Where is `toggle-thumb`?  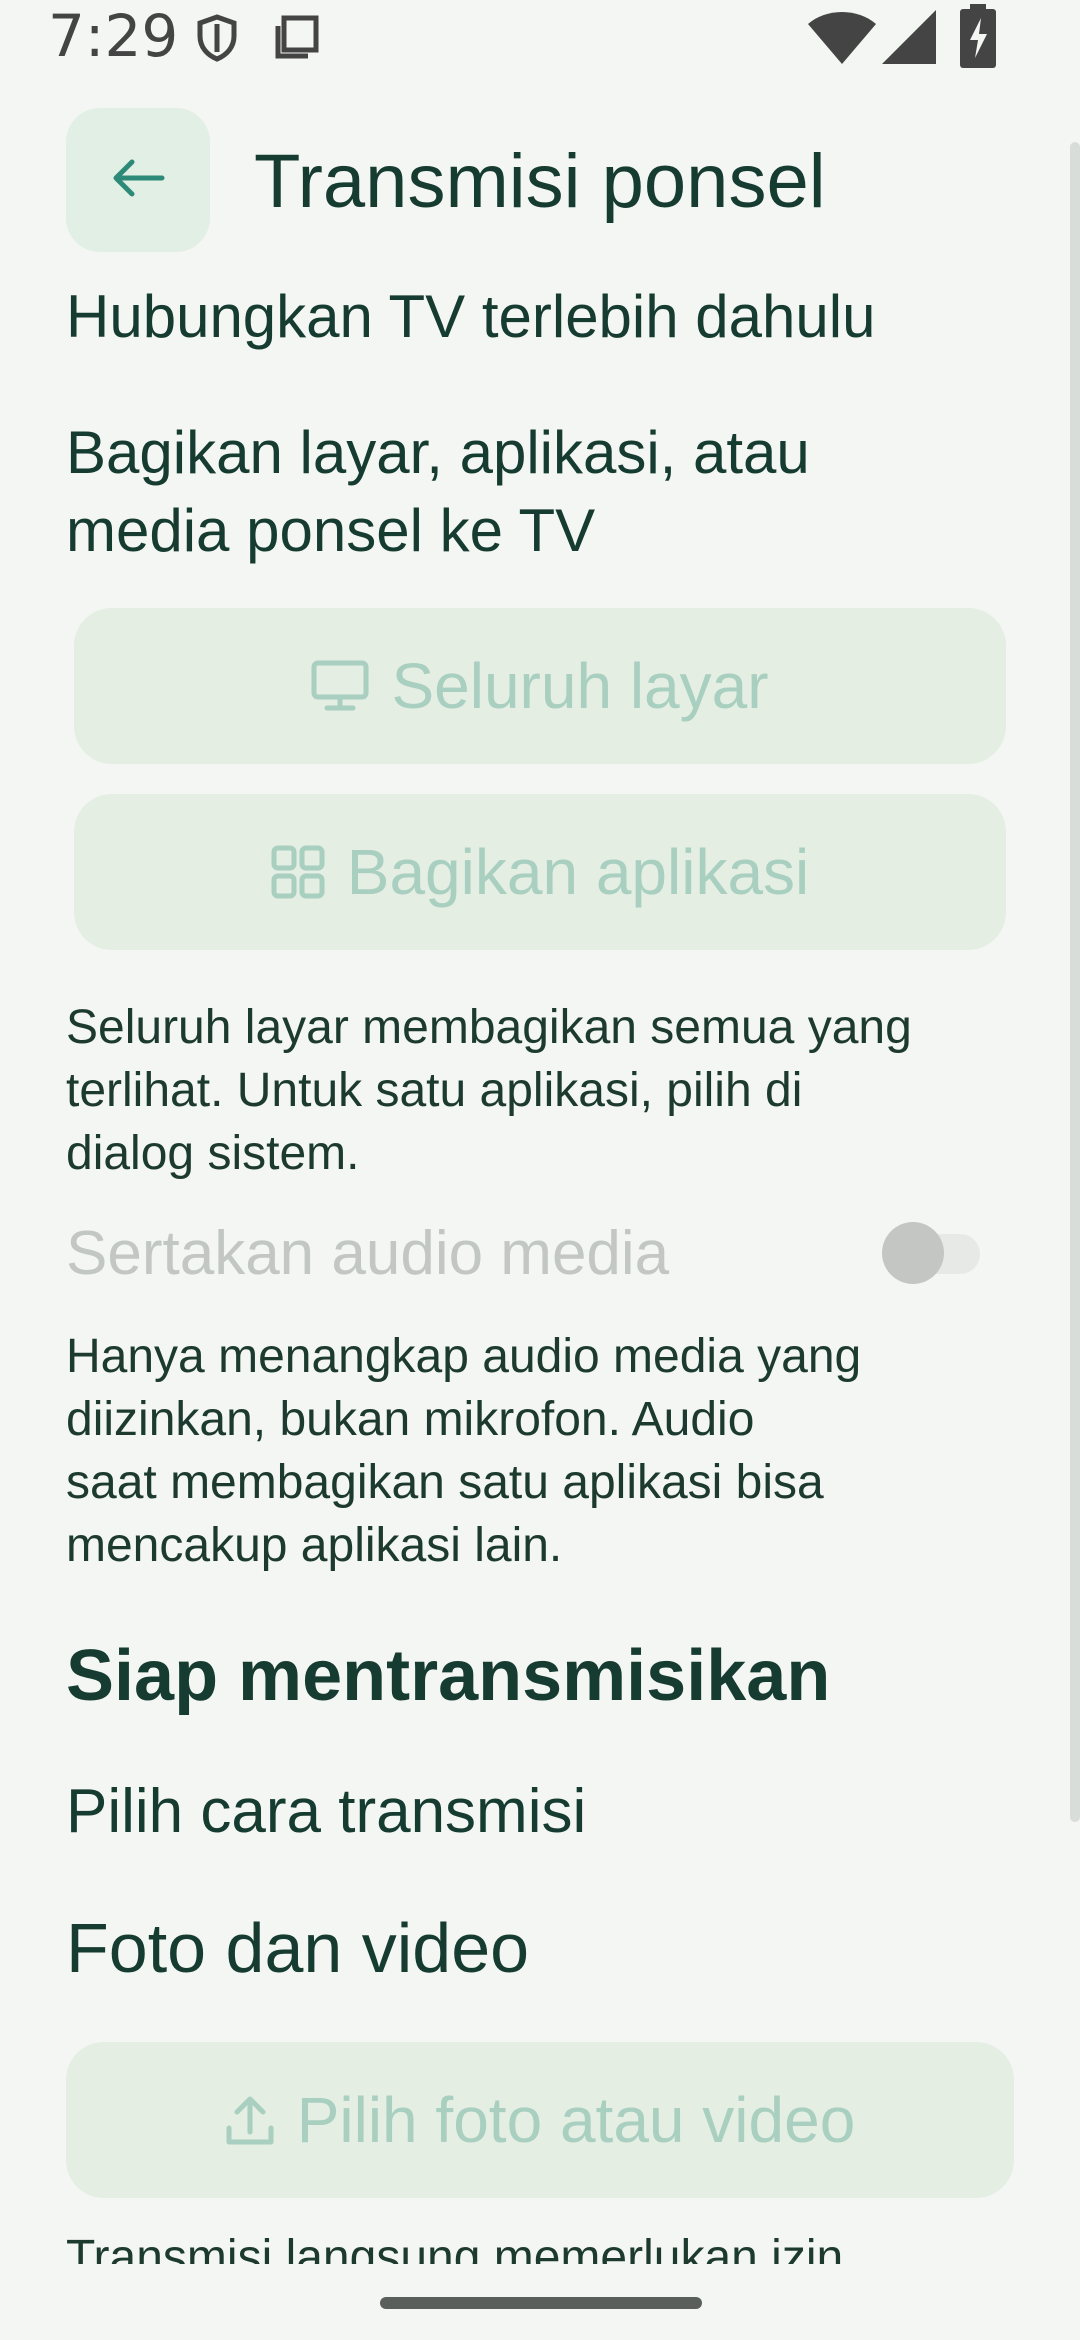
toggle-thumb is located at coordinates (913, 1253).